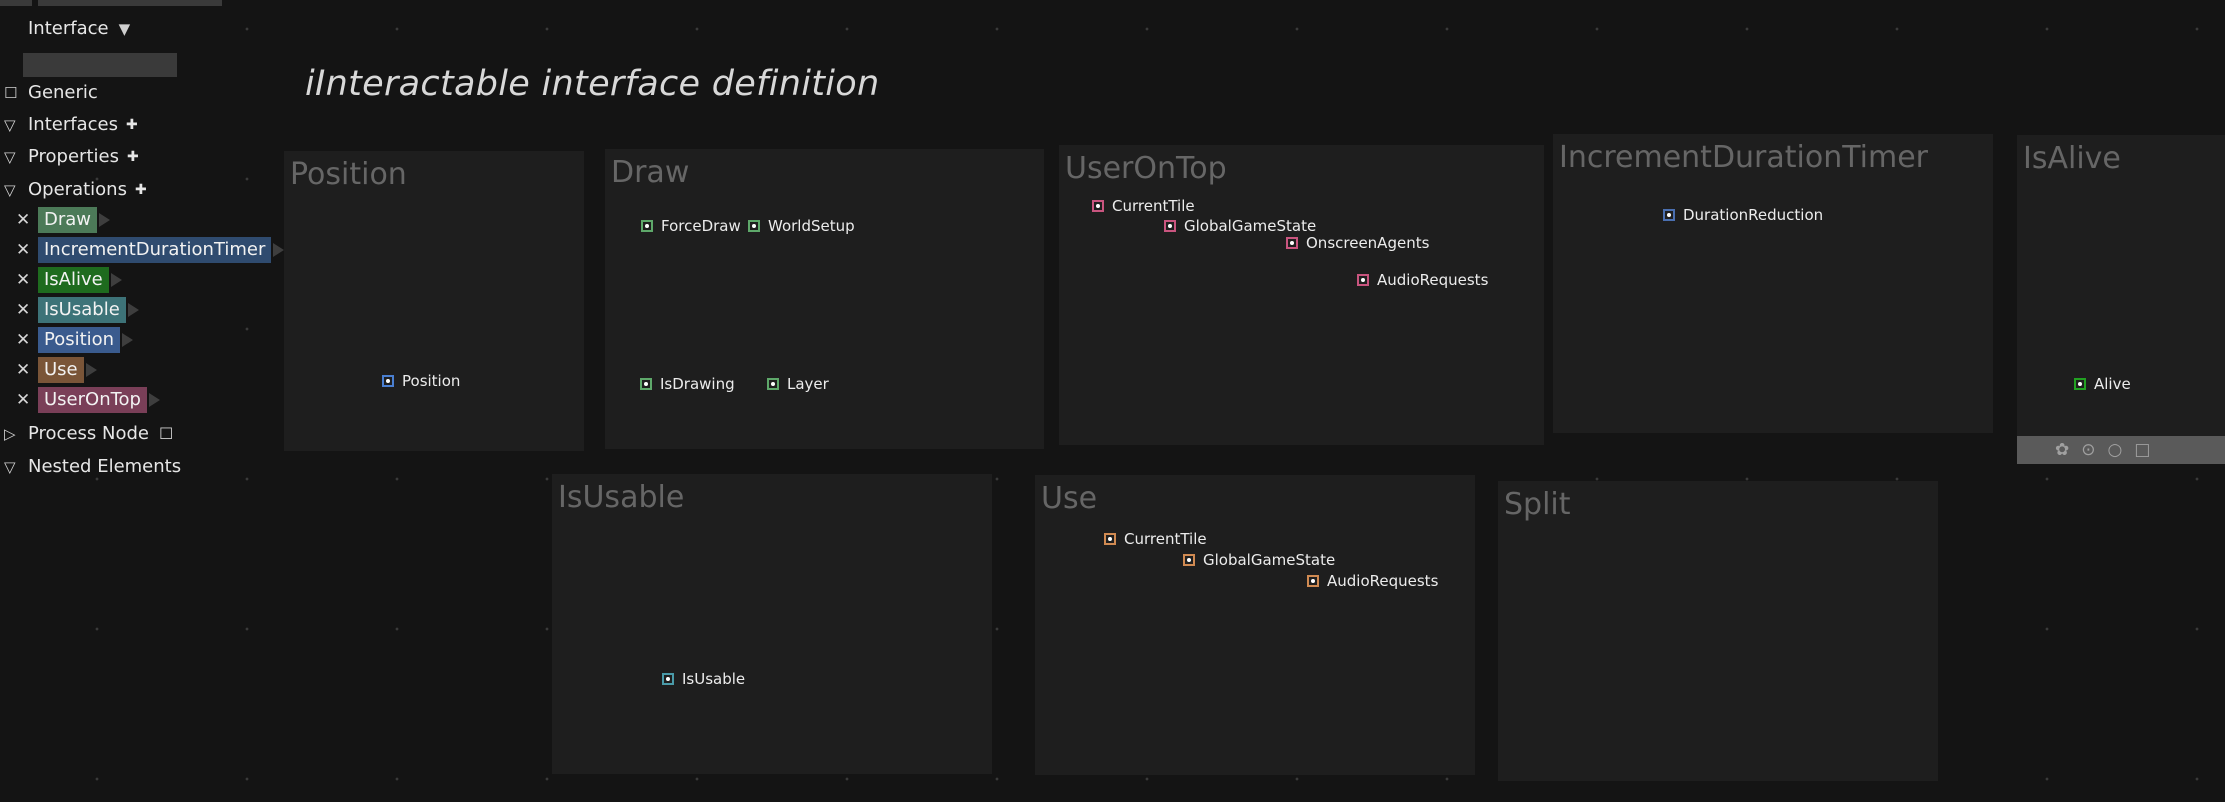  What do you see at coordinates (141, 190) in the screenshot?
I see `add-operation-icon: ✚` at bounding box center [141, 190].